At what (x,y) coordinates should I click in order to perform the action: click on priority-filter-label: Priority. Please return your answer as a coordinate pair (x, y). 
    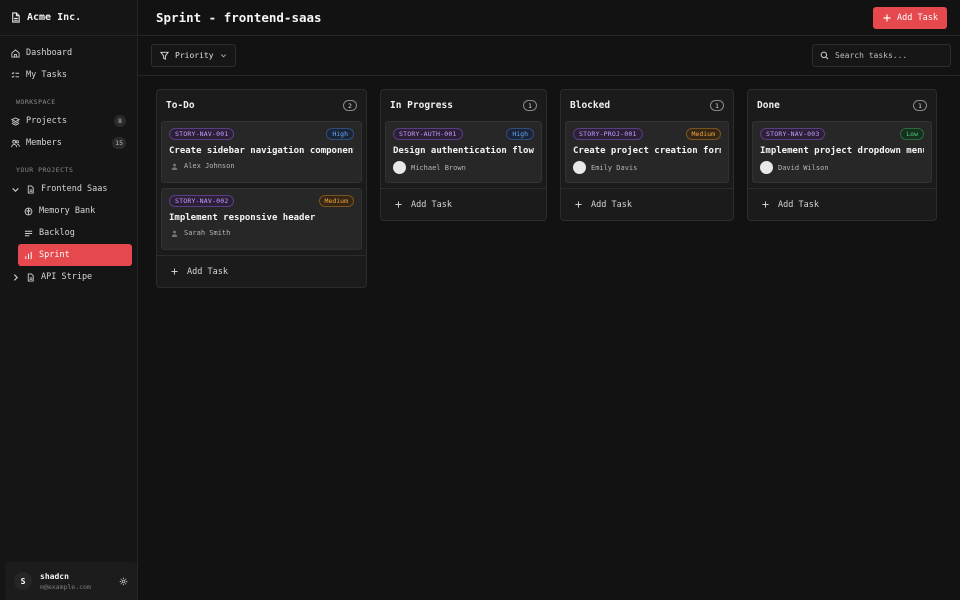
    Looking at the image, I should click on (194, 55).